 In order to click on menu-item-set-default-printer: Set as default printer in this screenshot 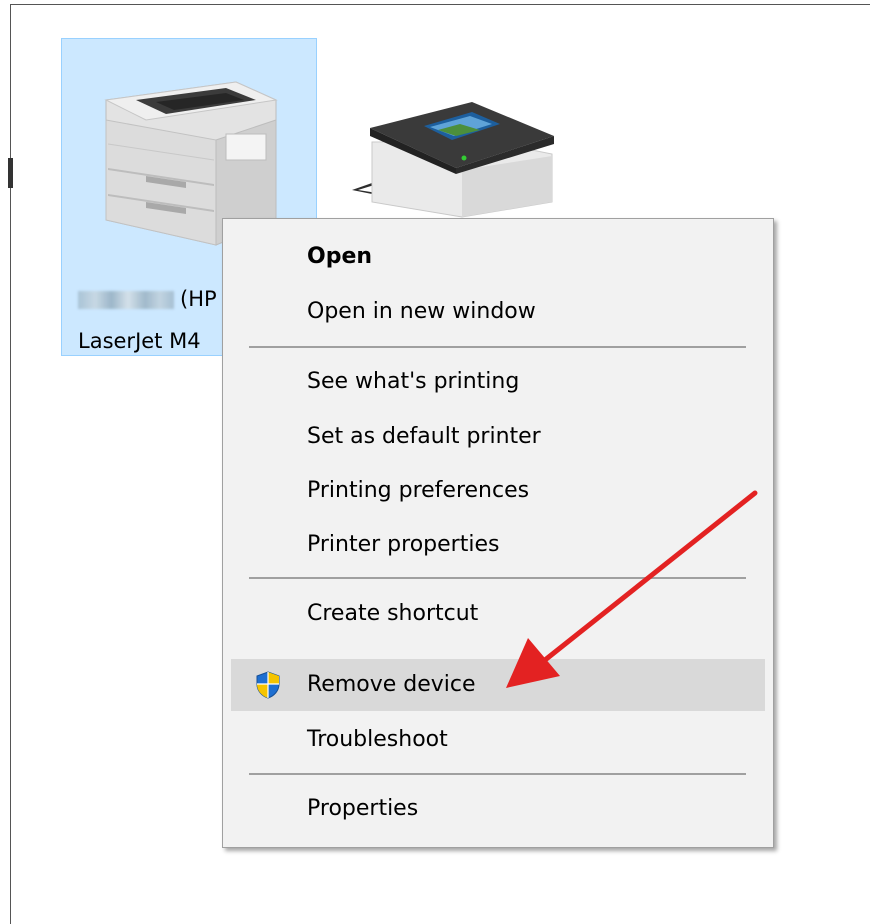, I will do `click(498, 437)`.